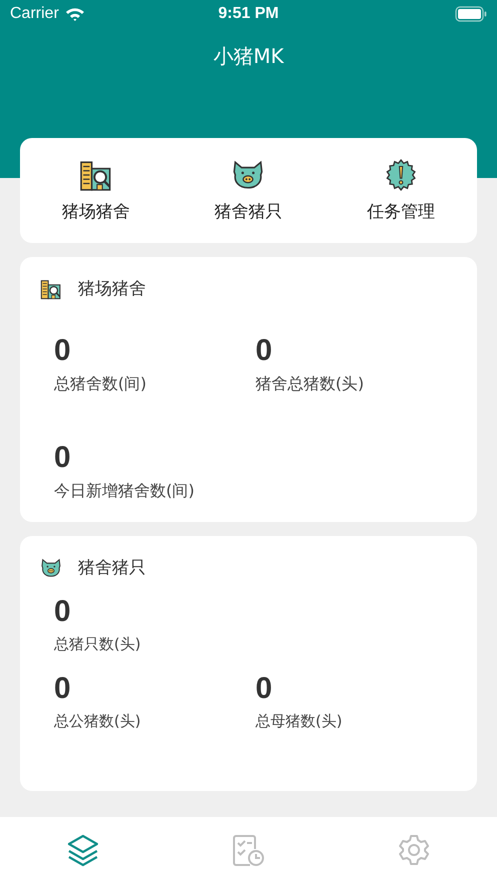  I want to click on checklist-clock-icon, so click(248, 850).